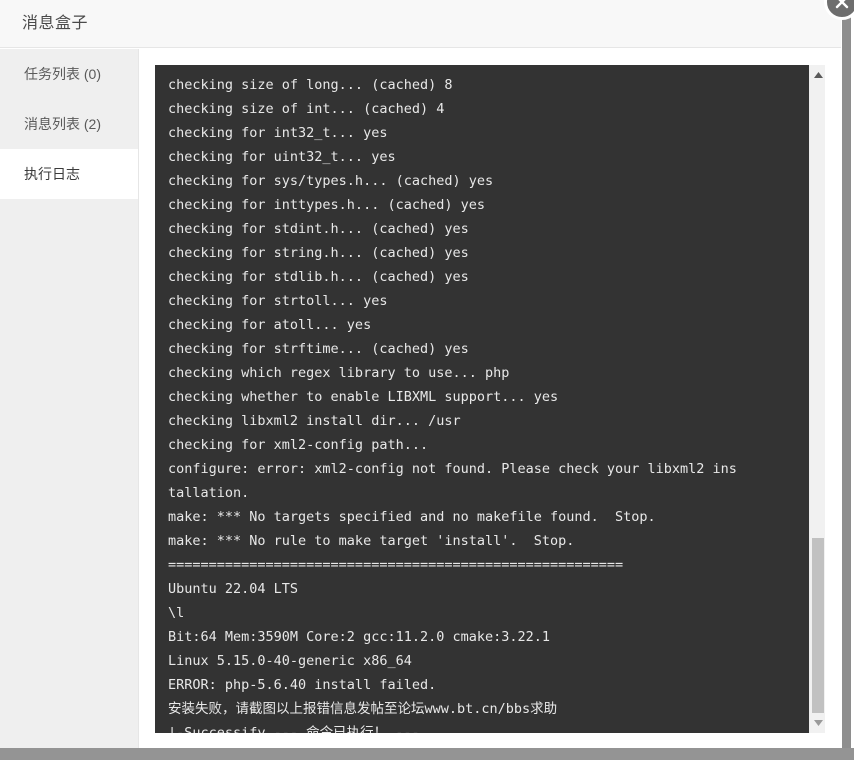 This screenshot has height=760, width=854. I want to click on page-scrollbar-thumb, so click(846, 374).